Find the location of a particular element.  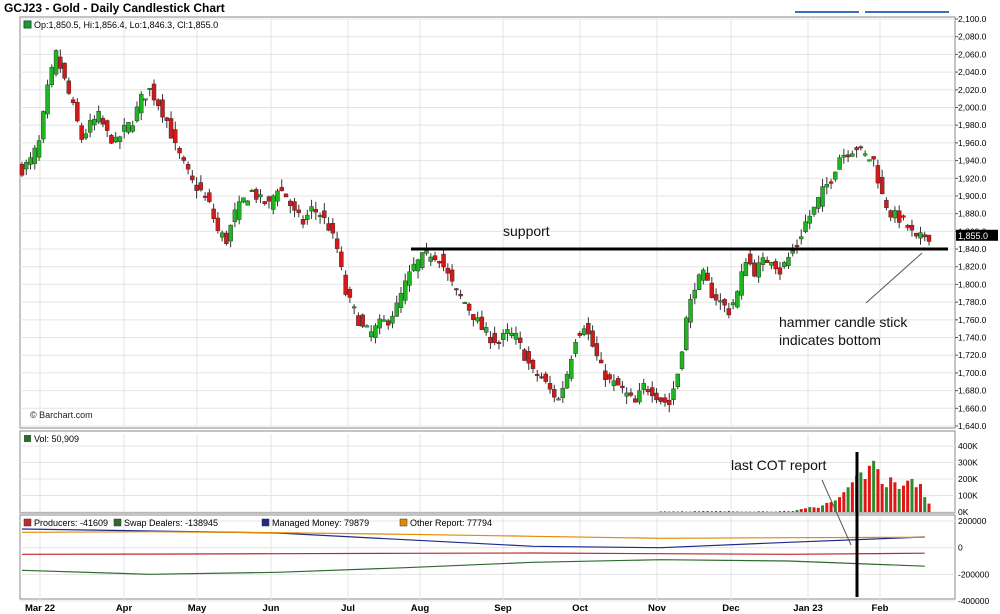

x-tick-label: Jul is located at coordinates (348, 608).